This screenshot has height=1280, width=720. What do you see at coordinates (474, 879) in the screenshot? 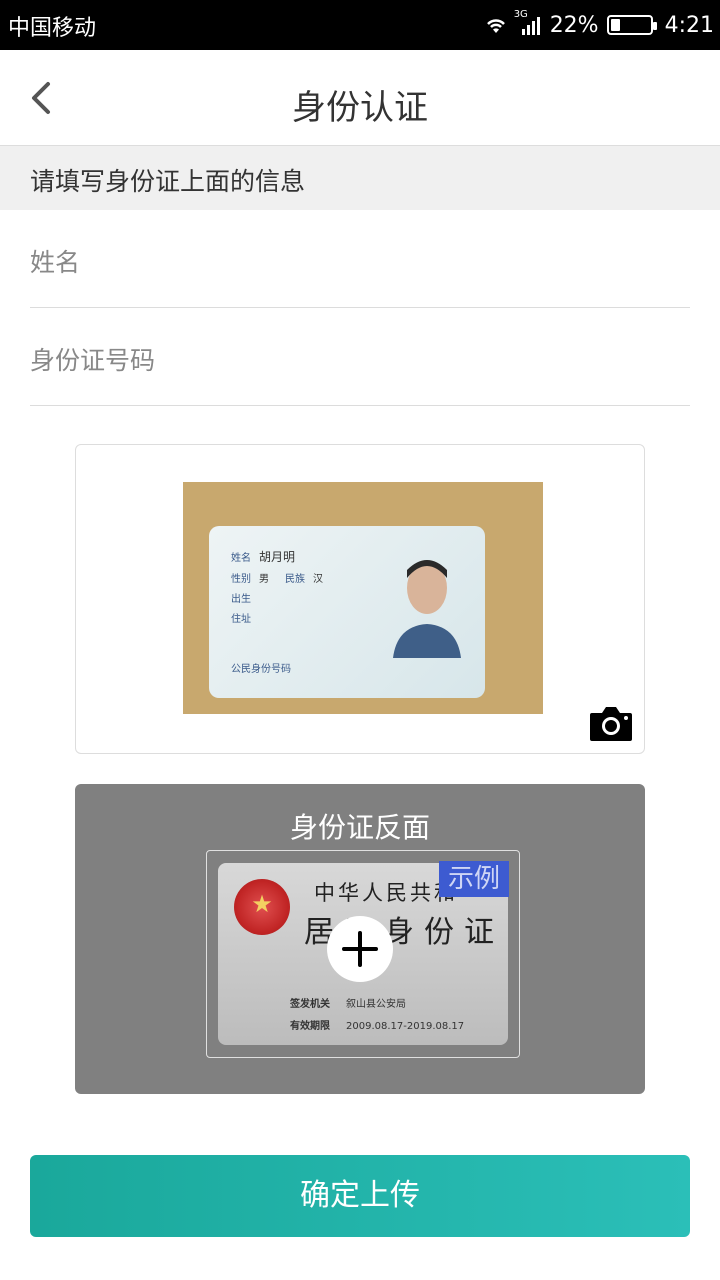
I see `sample-badge: 示例` at bounding box center [474, 879].